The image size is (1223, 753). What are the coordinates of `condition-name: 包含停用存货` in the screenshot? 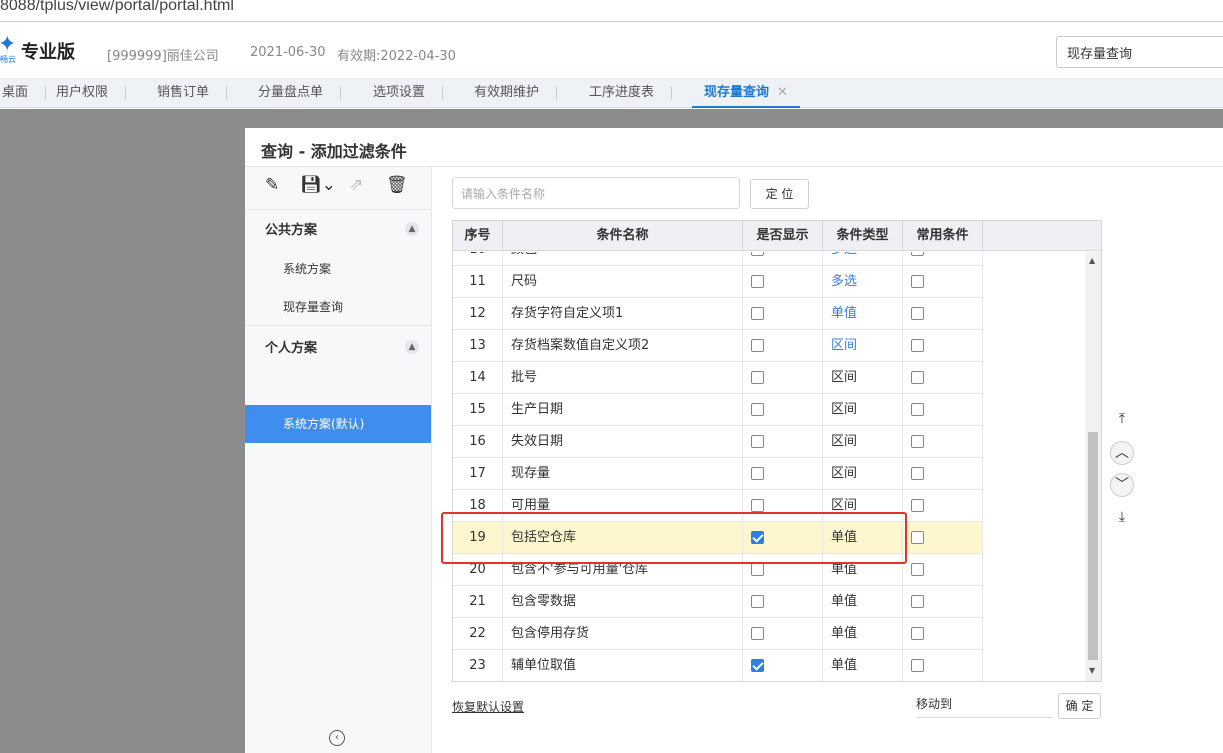 It's located at (623, 634).